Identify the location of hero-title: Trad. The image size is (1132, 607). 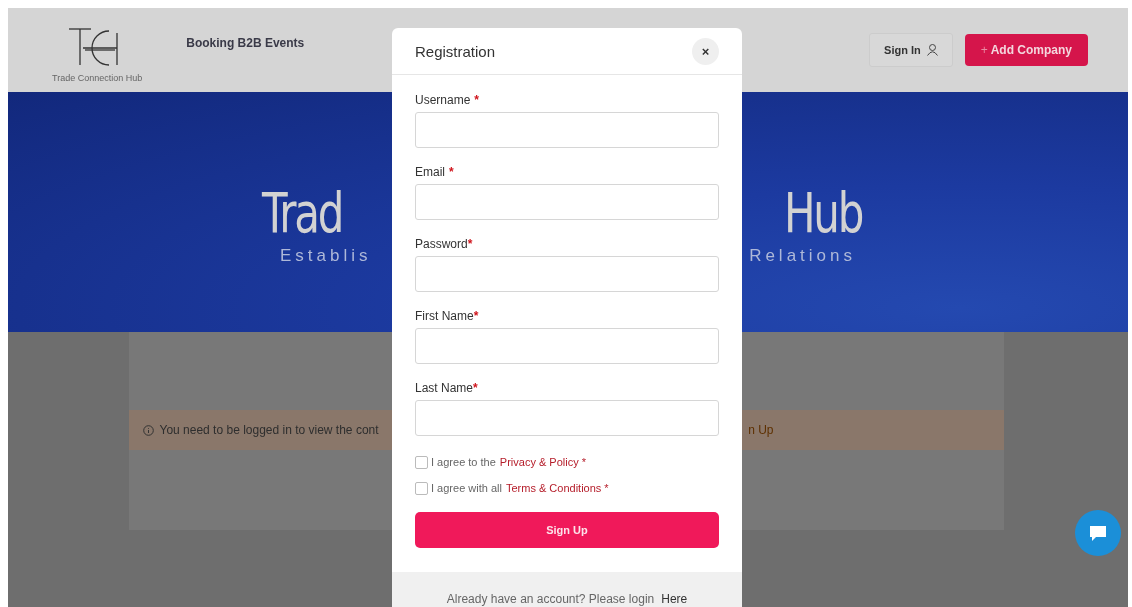
(302, 213).